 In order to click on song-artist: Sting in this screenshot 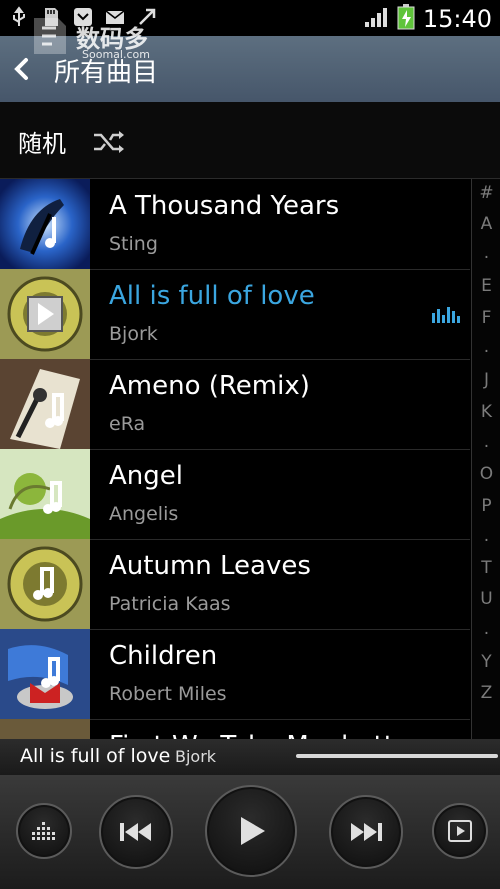, I will do `click(133, 244)`.